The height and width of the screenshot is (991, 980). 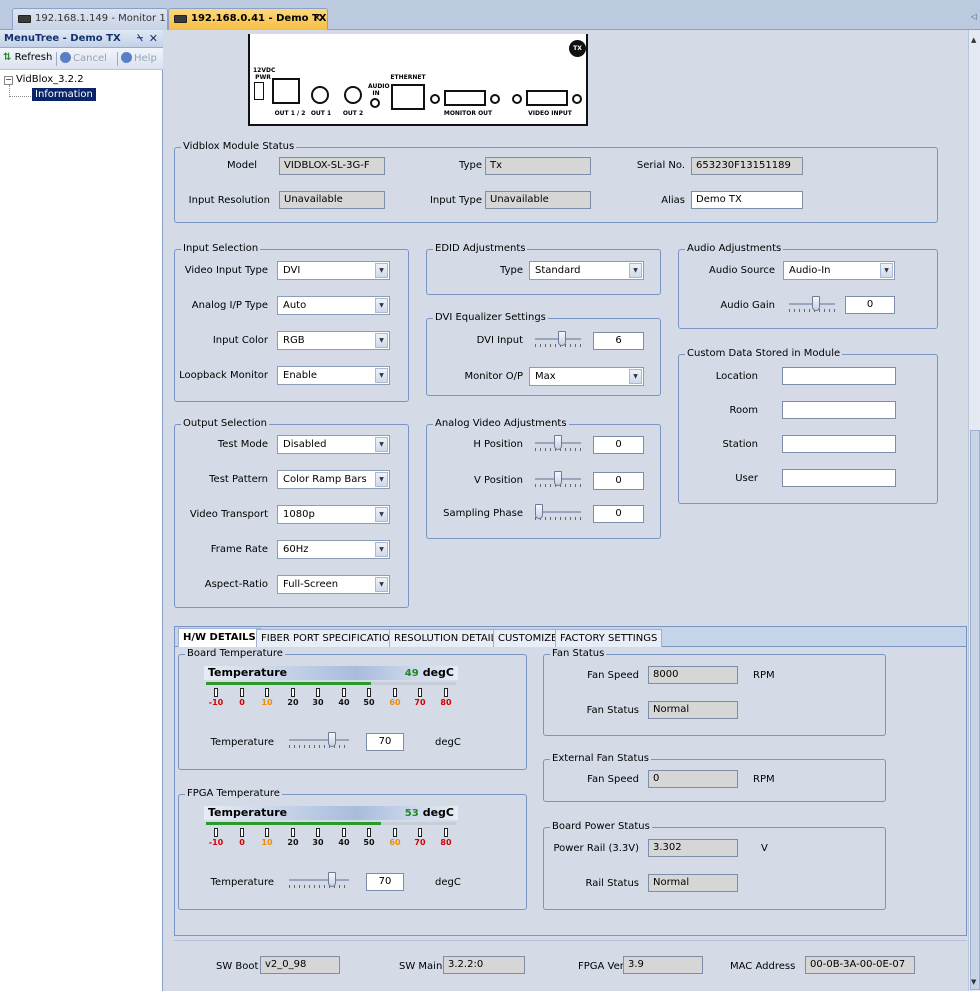 I want to click on h-position-slider, so click(x=558, y=444).